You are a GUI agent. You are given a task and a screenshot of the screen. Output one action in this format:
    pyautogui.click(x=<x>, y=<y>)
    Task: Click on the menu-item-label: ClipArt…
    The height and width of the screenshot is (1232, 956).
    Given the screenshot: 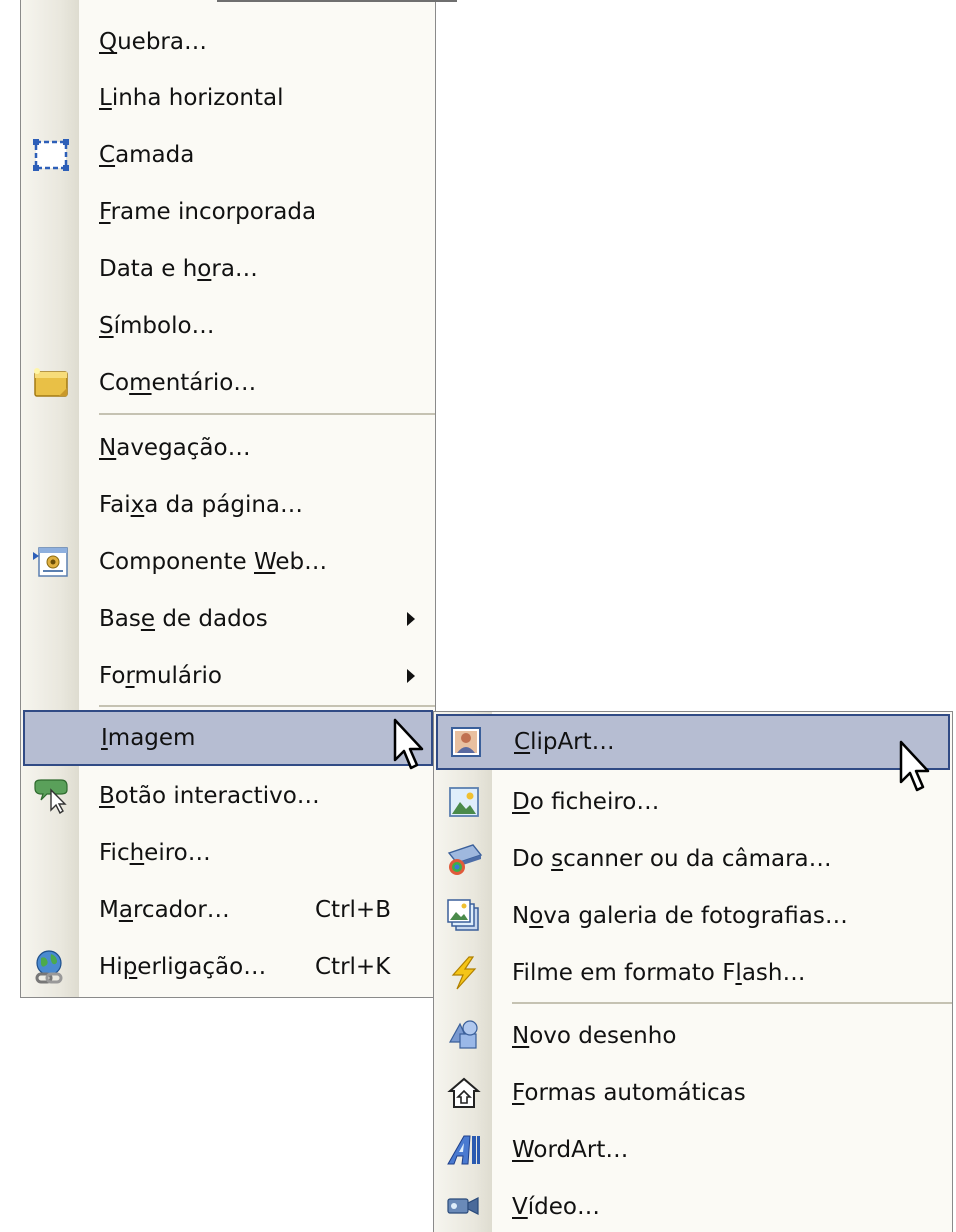 What is the action you would take?
    pyautogui.click(x=564, y=742)
    